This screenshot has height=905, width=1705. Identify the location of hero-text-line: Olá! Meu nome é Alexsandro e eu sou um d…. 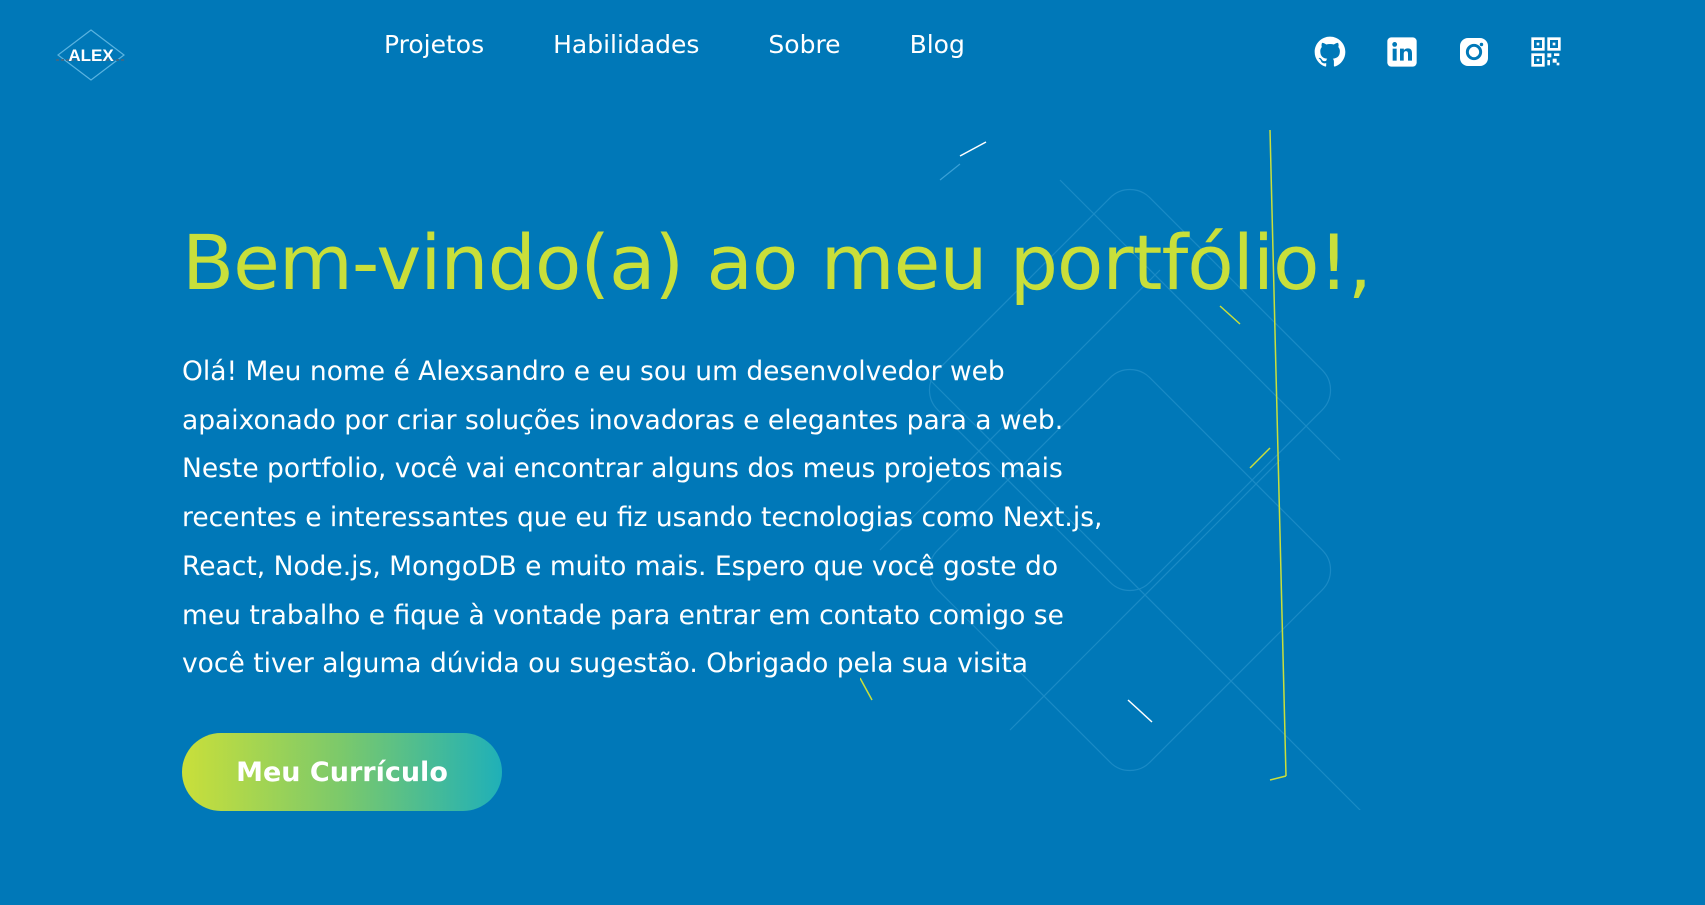
(593, 371).